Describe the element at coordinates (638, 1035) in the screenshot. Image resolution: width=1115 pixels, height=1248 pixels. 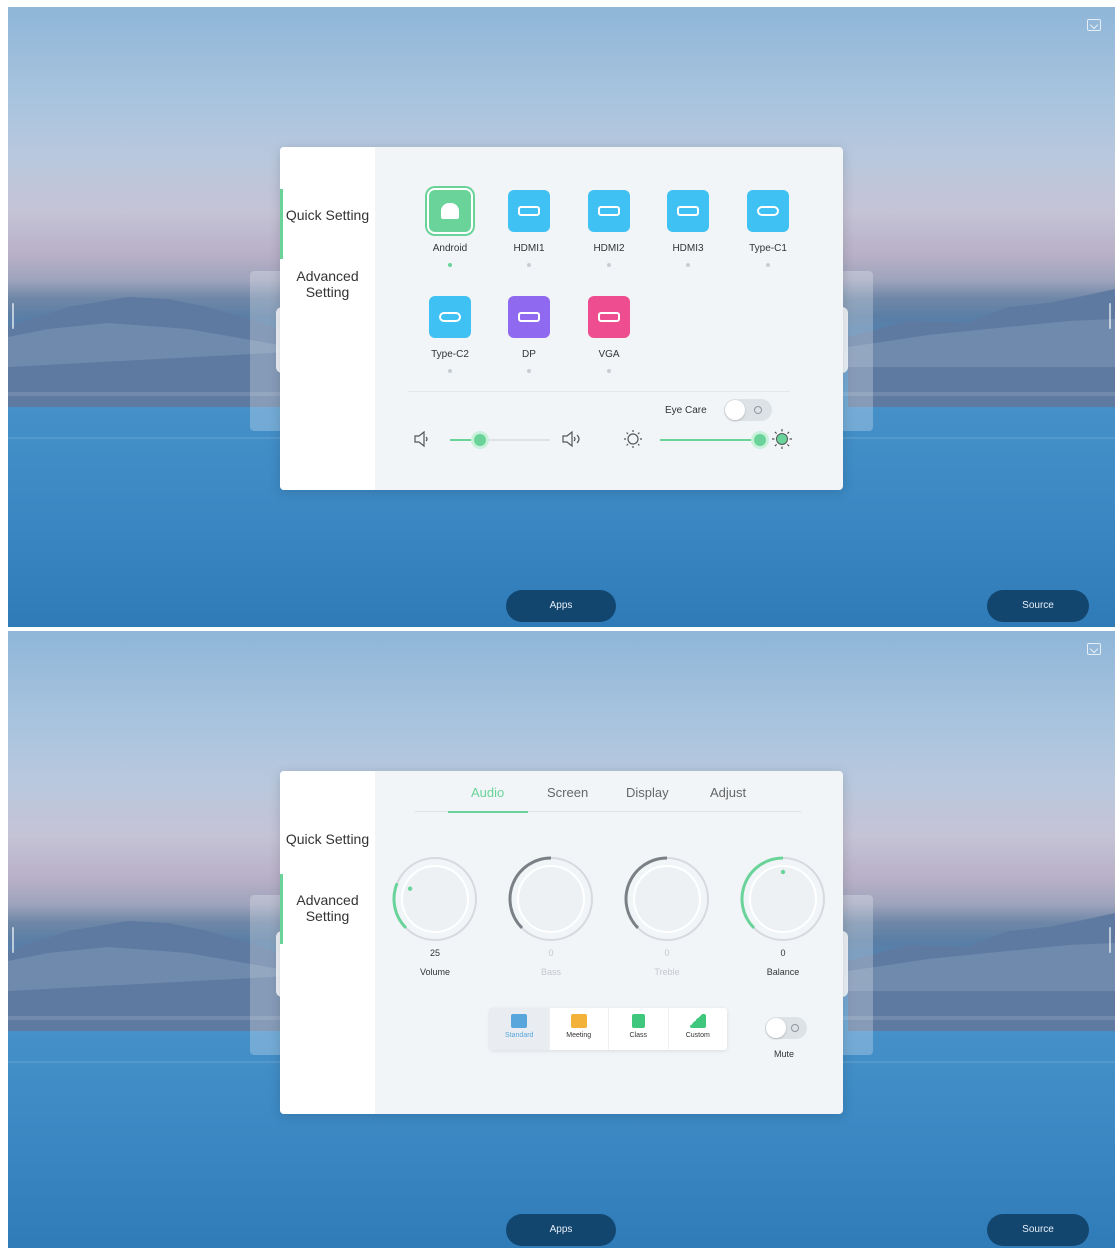
I see `mode-label: Class` at that location.